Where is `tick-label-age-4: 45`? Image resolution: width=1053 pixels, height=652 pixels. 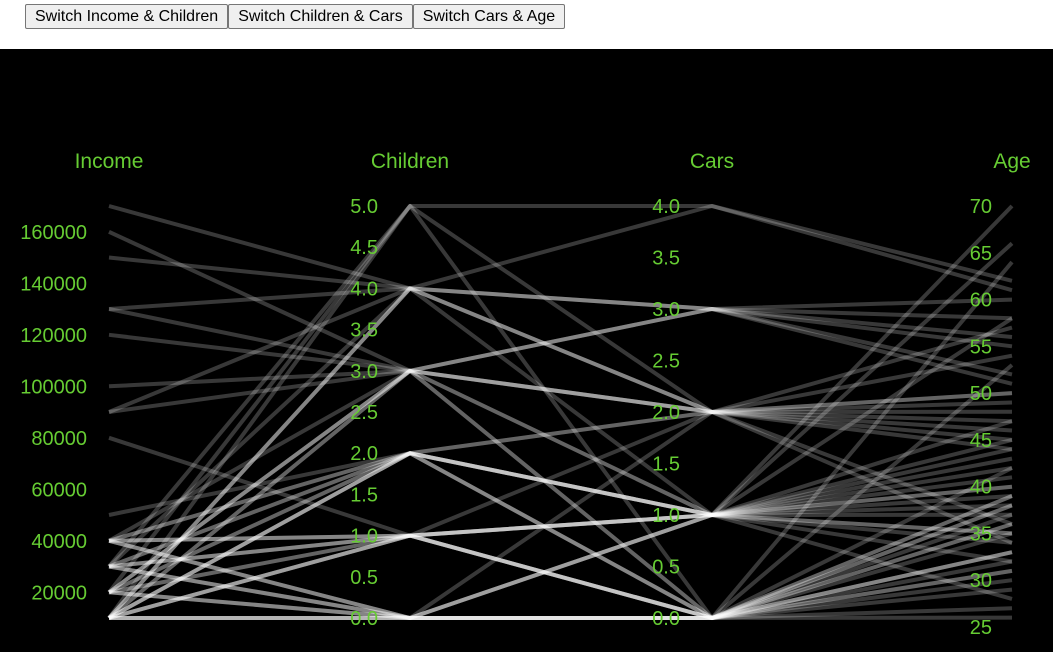 tick-label-age-4: 45 is located at coordinates (981, 441).